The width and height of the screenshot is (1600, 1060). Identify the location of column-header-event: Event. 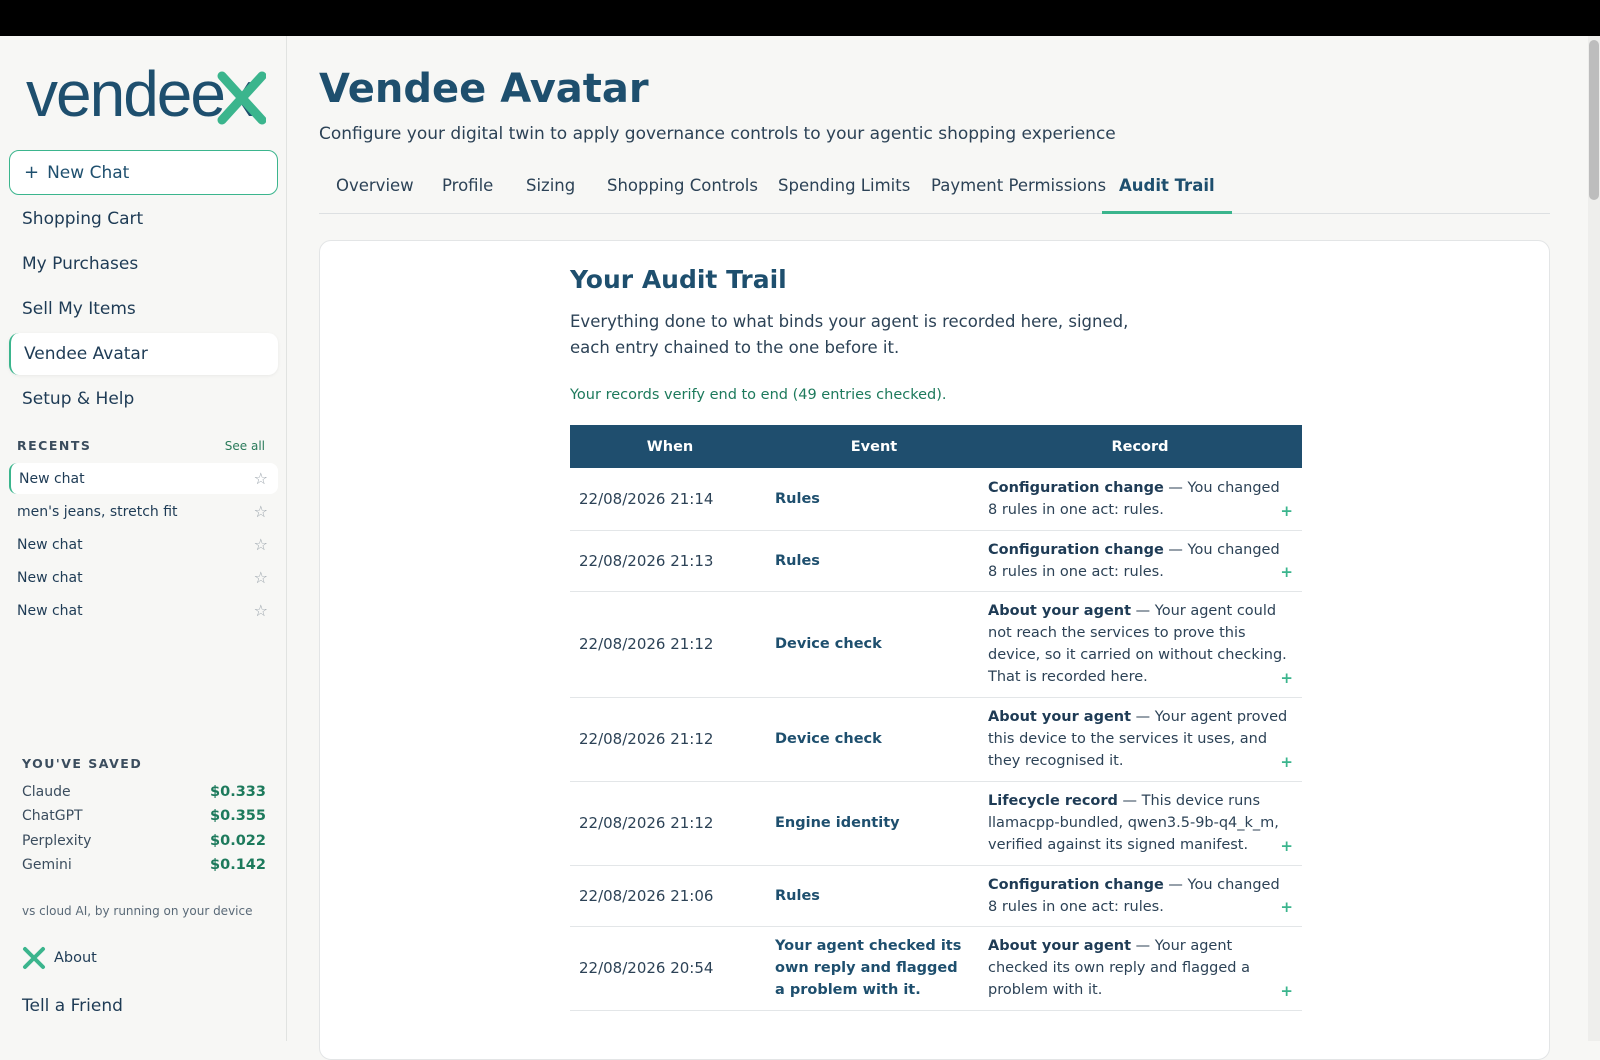
(874, 446).